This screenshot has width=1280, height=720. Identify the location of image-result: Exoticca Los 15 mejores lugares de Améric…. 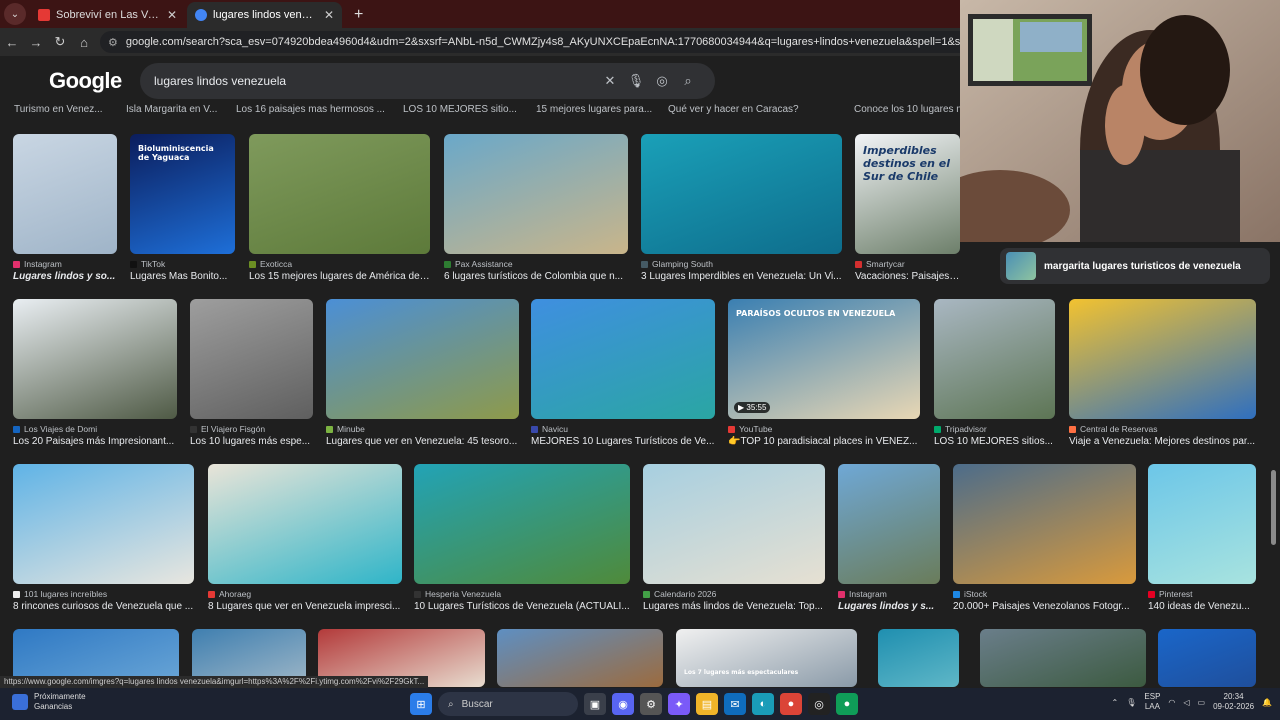
(339, 212).